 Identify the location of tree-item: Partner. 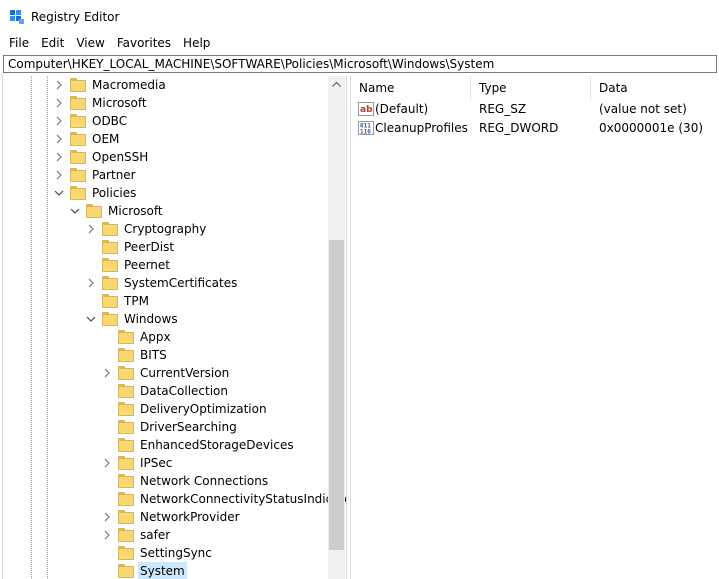
(96, 175).